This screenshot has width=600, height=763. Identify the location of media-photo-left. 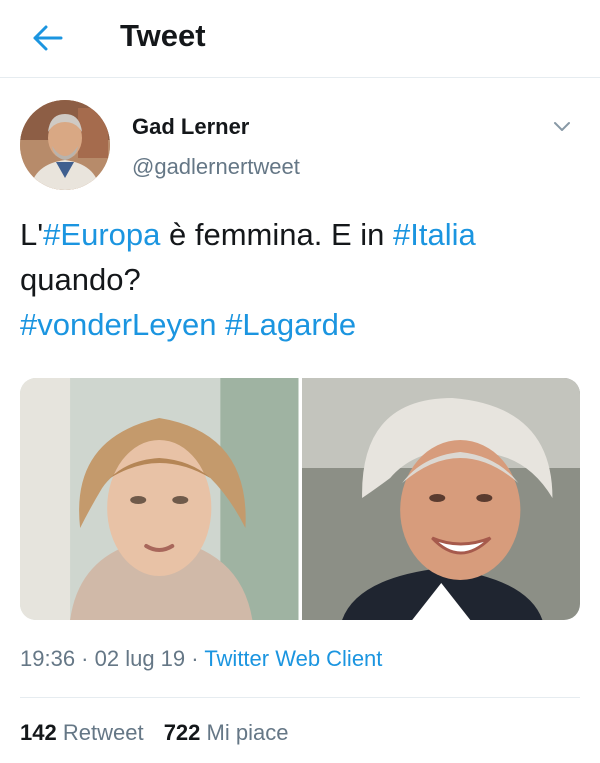
(159, 499).